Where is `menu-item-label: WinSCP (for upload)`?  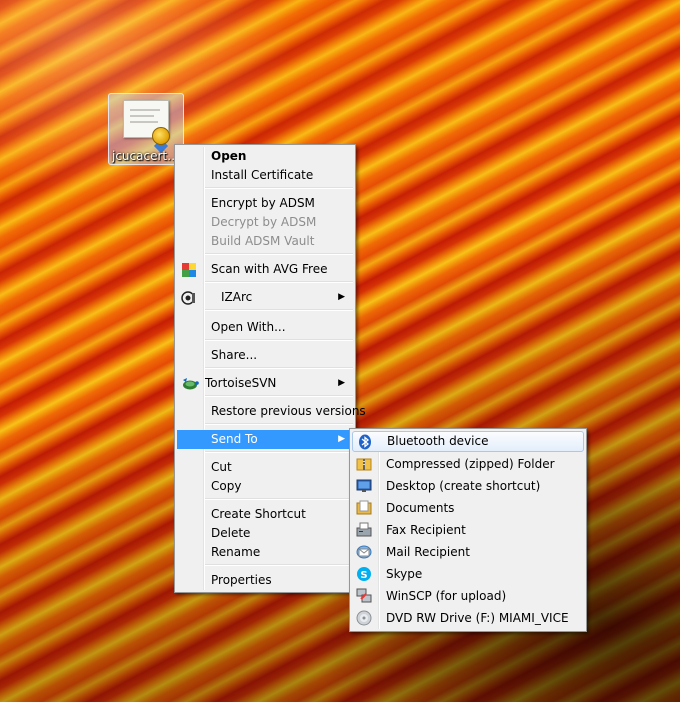
menu-item-label: WinSCP (for upload) is located at coordinates (446, 596).